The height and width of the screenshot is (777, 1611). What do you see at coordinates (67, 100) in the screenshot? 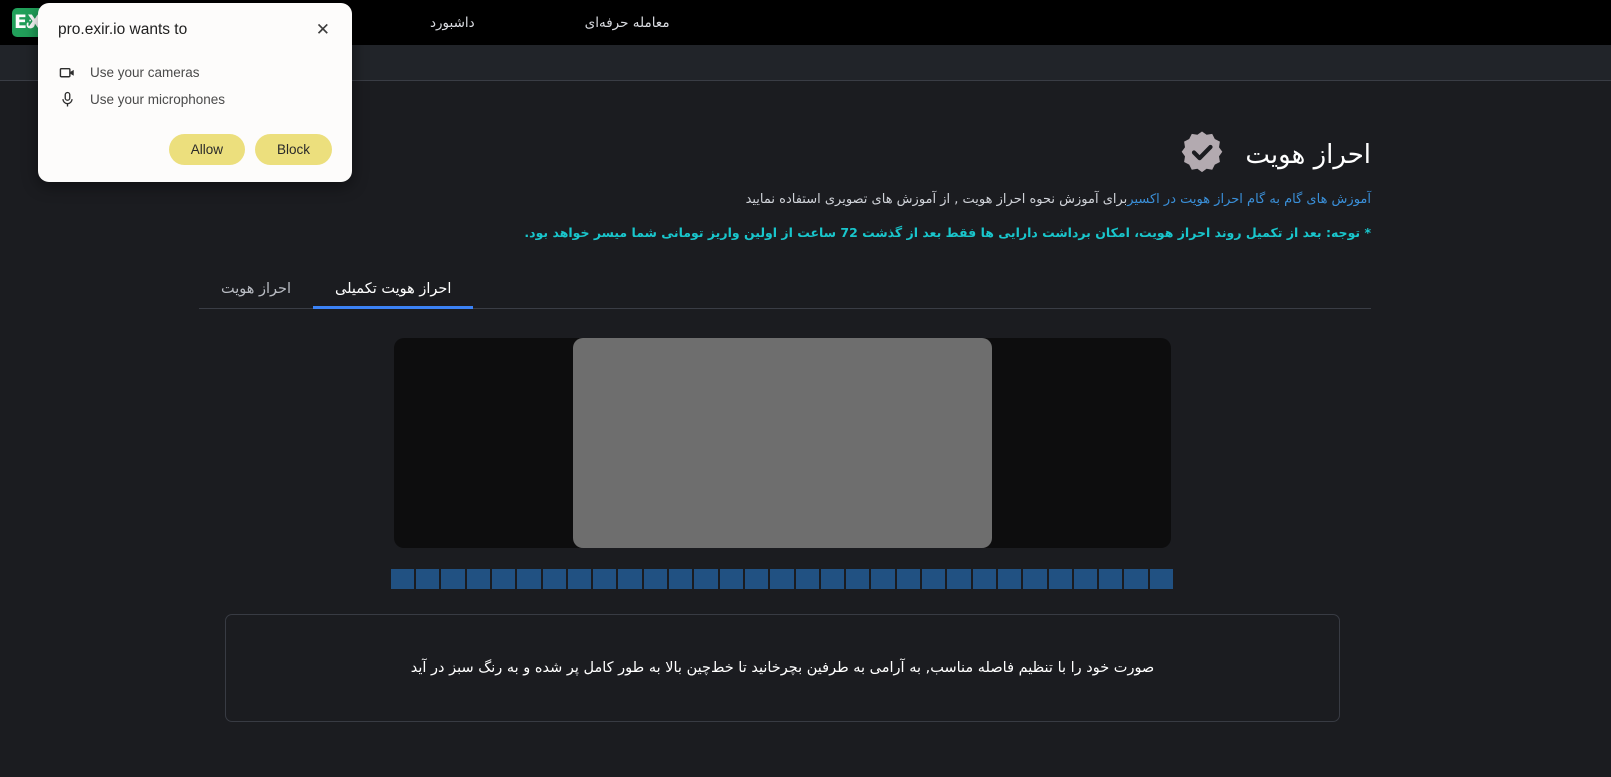
I see `microphone-icon` at bounding box center [67, 100].